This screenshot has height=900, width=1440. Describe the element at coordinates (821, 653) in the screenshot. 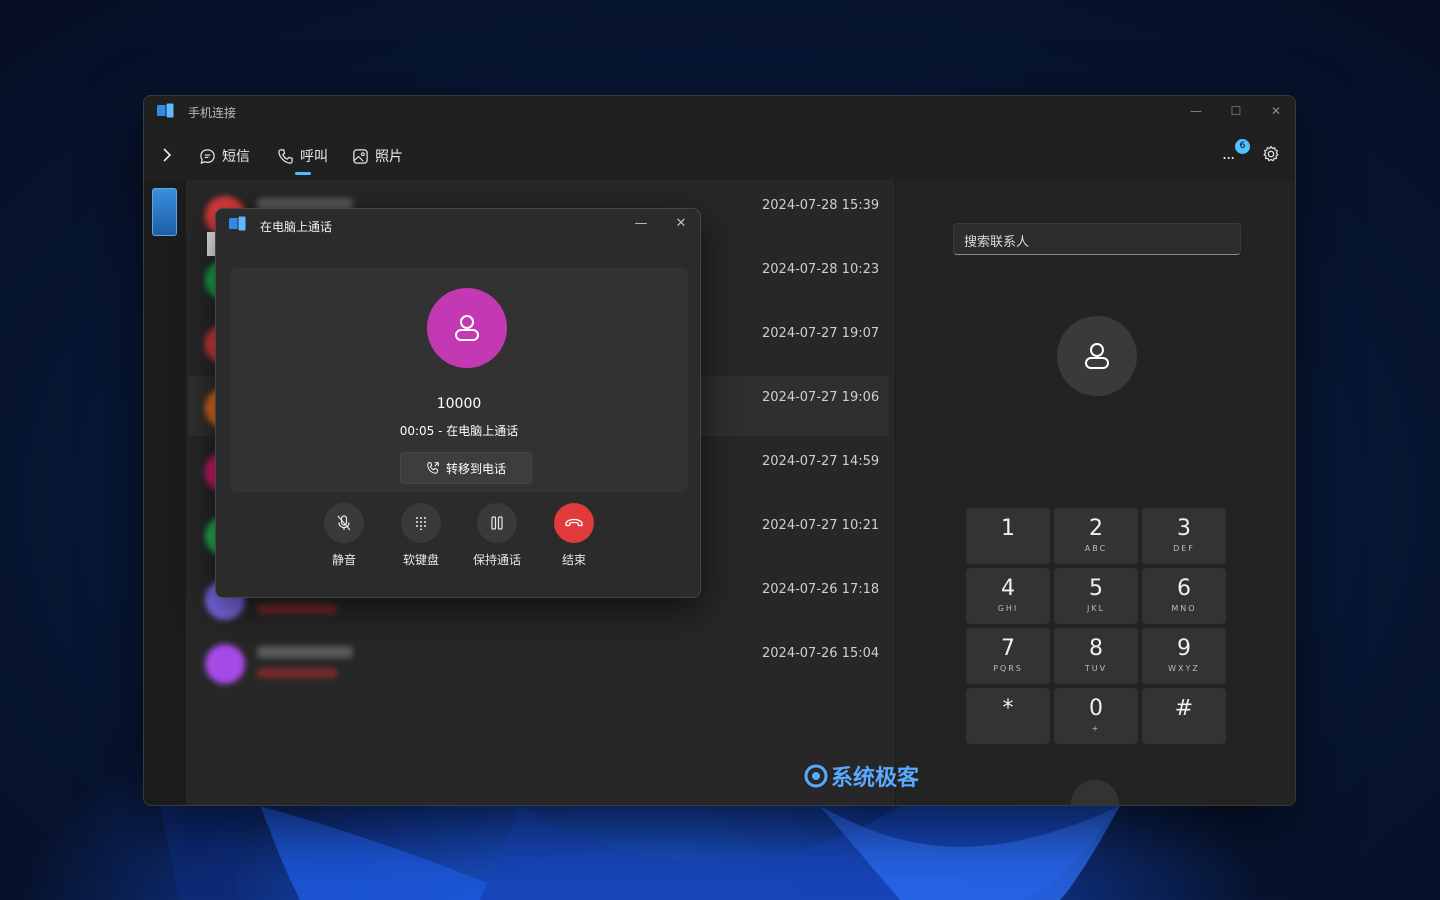

I see `call-time: 2024-07-26 15:04` at that location.